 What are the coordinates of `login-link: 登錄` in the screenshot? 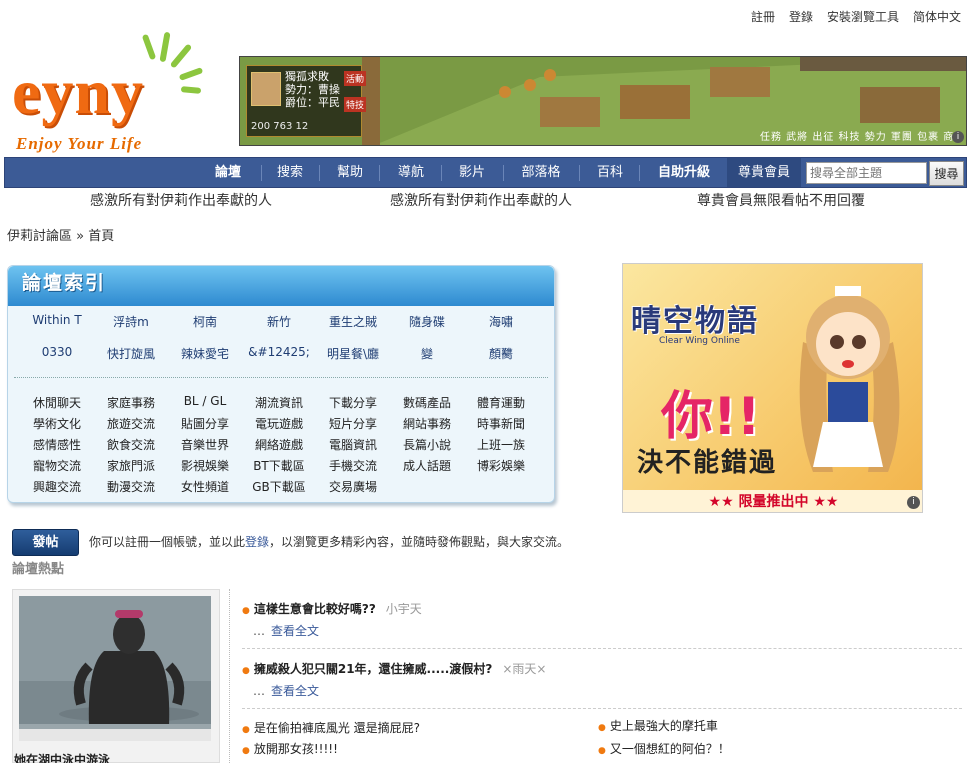 It's located at (801, 16).